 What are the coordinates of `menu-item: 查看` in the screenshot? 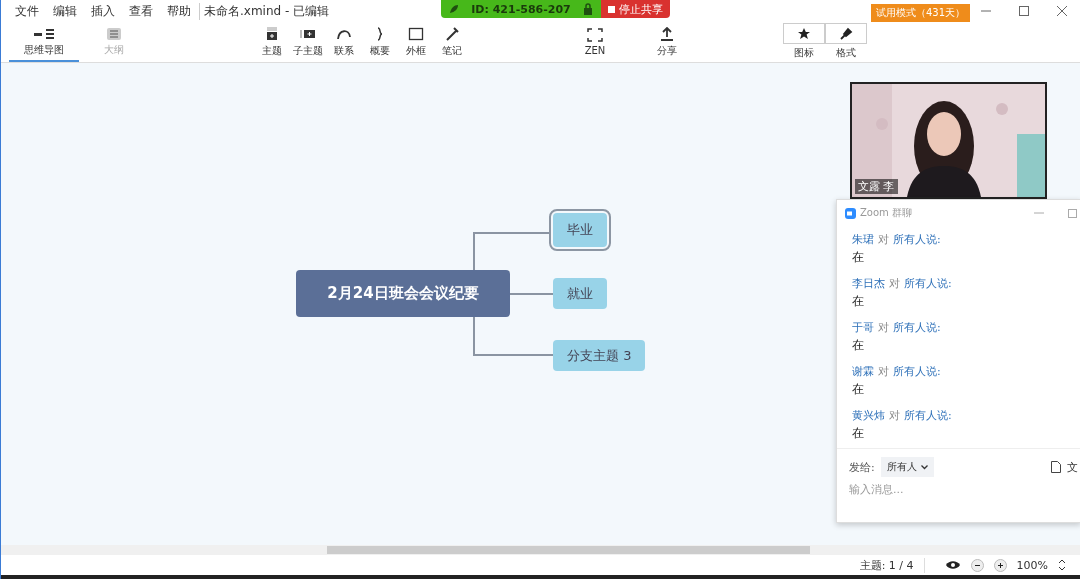 It's located at (141, 11).